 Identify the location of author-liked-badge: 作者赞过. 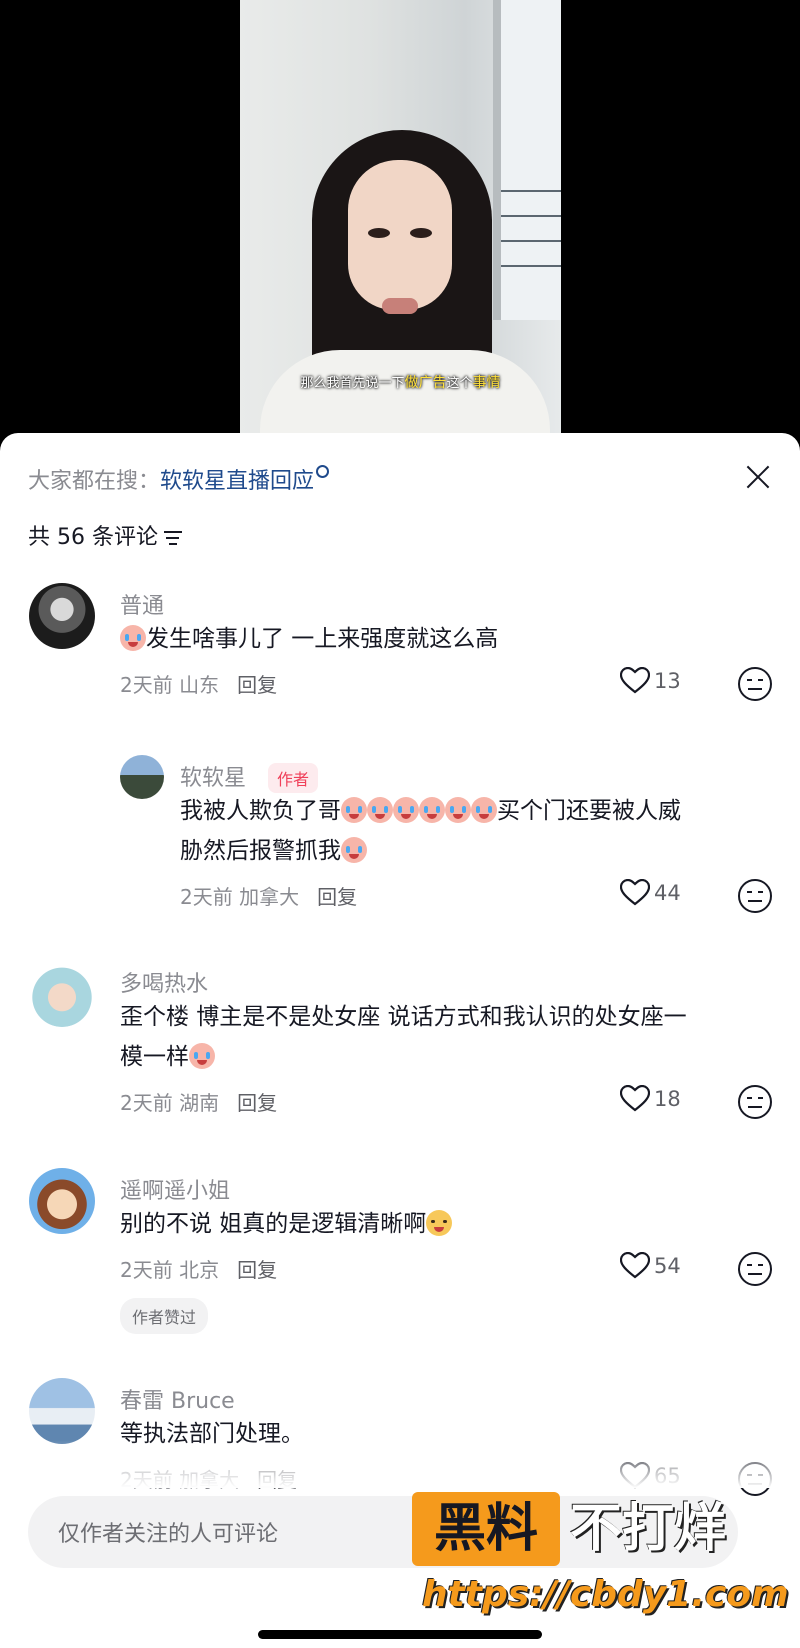
(164, 1316).